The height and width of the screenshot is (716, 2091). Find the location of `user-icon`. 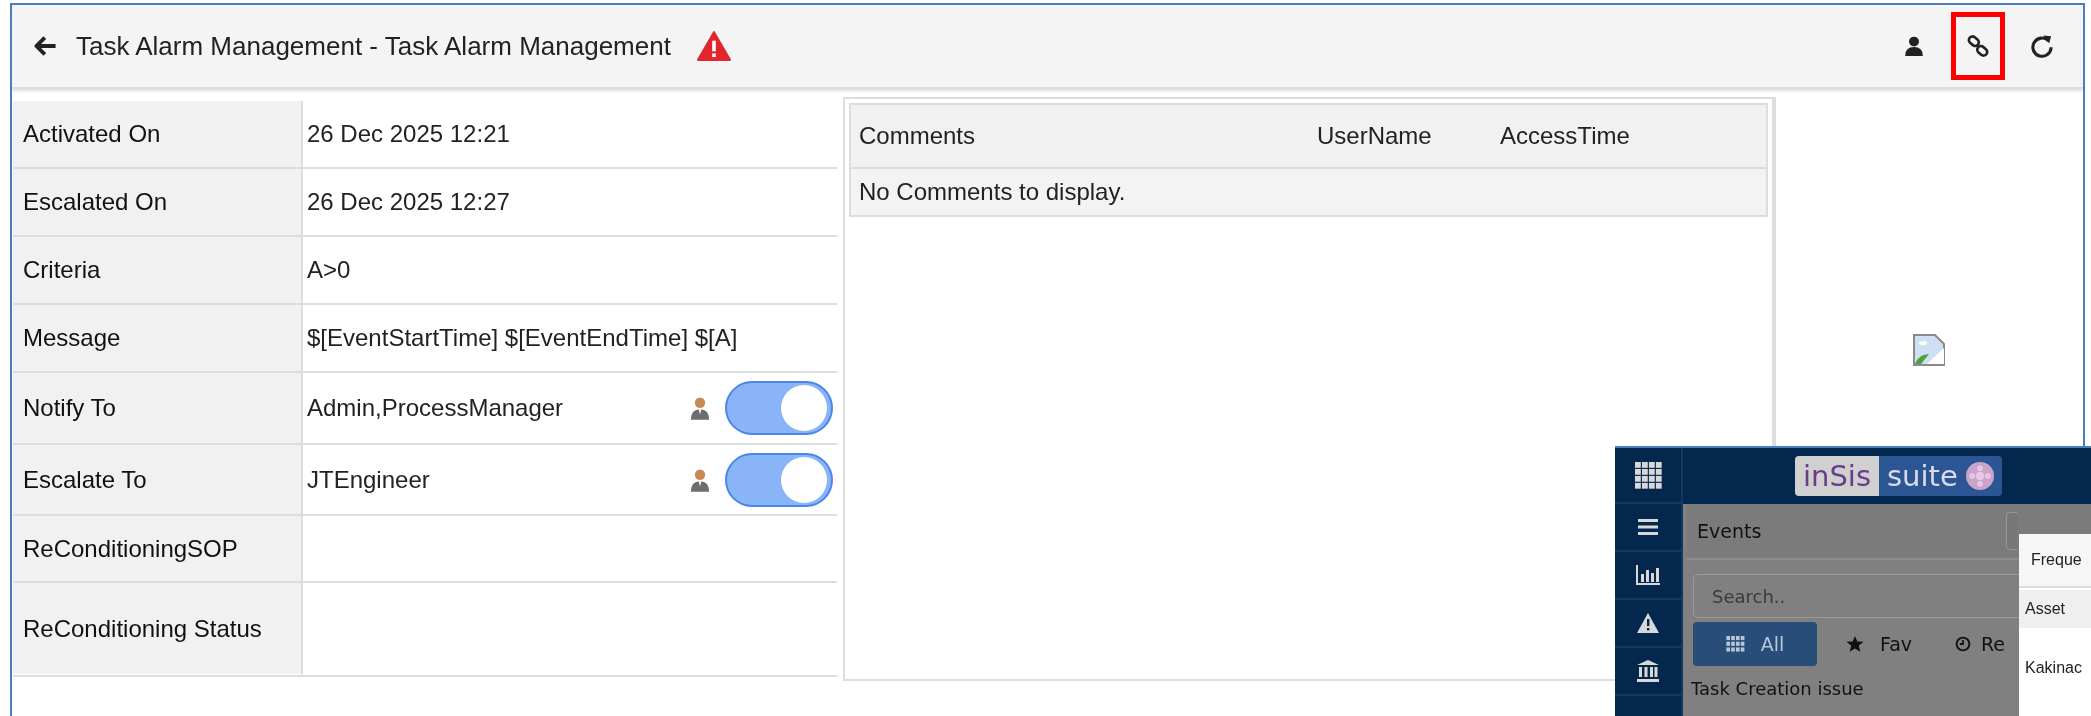

user-icon is located at coordinates (1914, 46).